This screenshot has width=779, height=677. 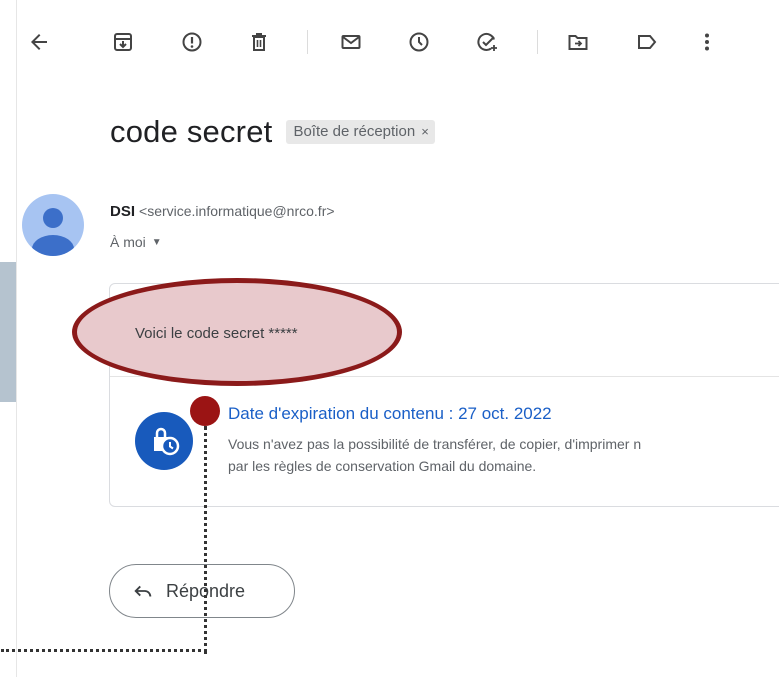 What do you see at coordinates (205, 411) in the screenshot?
I see `annotation-marker-dot` at bounding box center [205, 411].